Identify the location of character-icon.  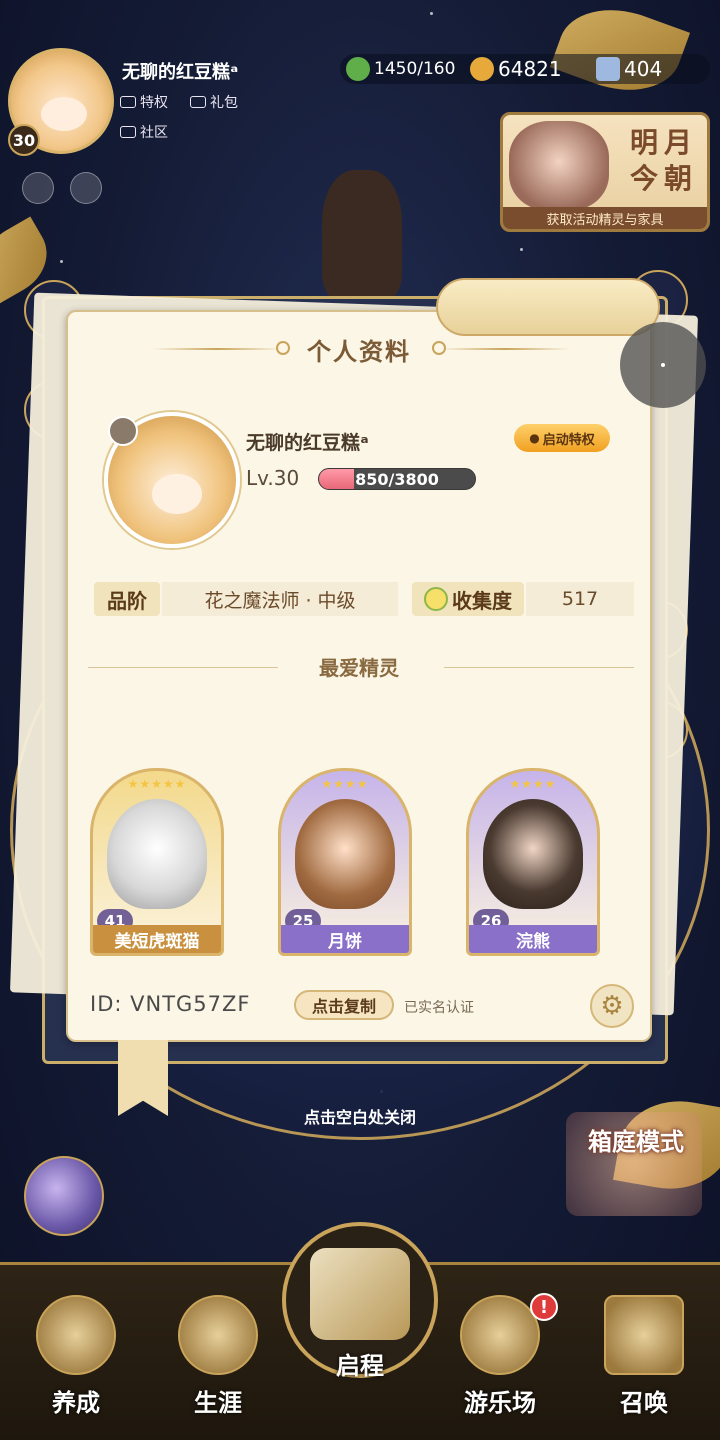
(76, 1335).